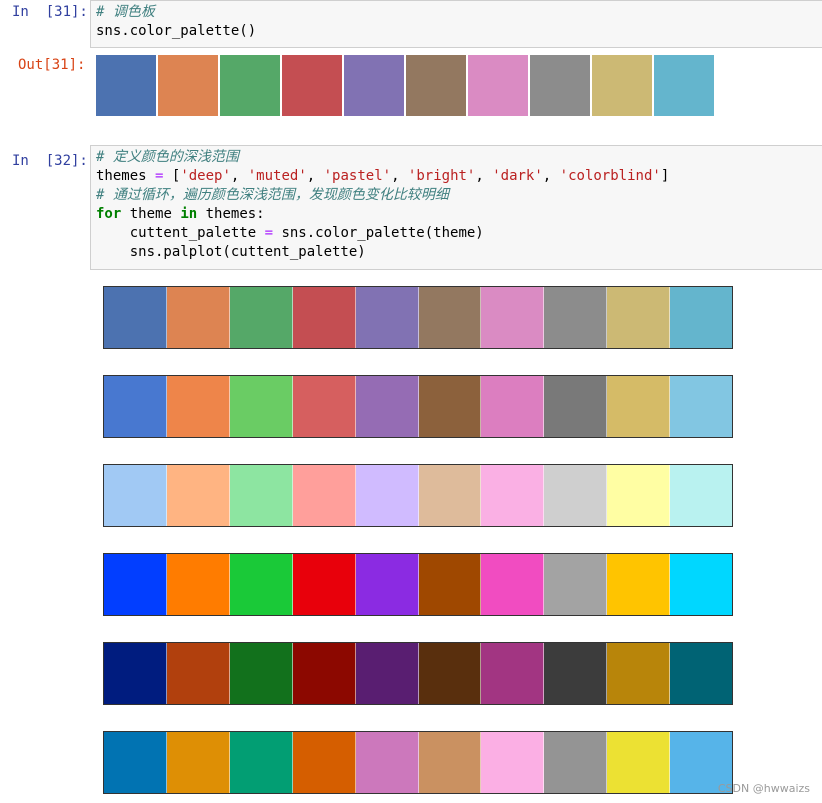  I want to click on code-line: sns.palplot(cuttent_palette), so click(459, 252).